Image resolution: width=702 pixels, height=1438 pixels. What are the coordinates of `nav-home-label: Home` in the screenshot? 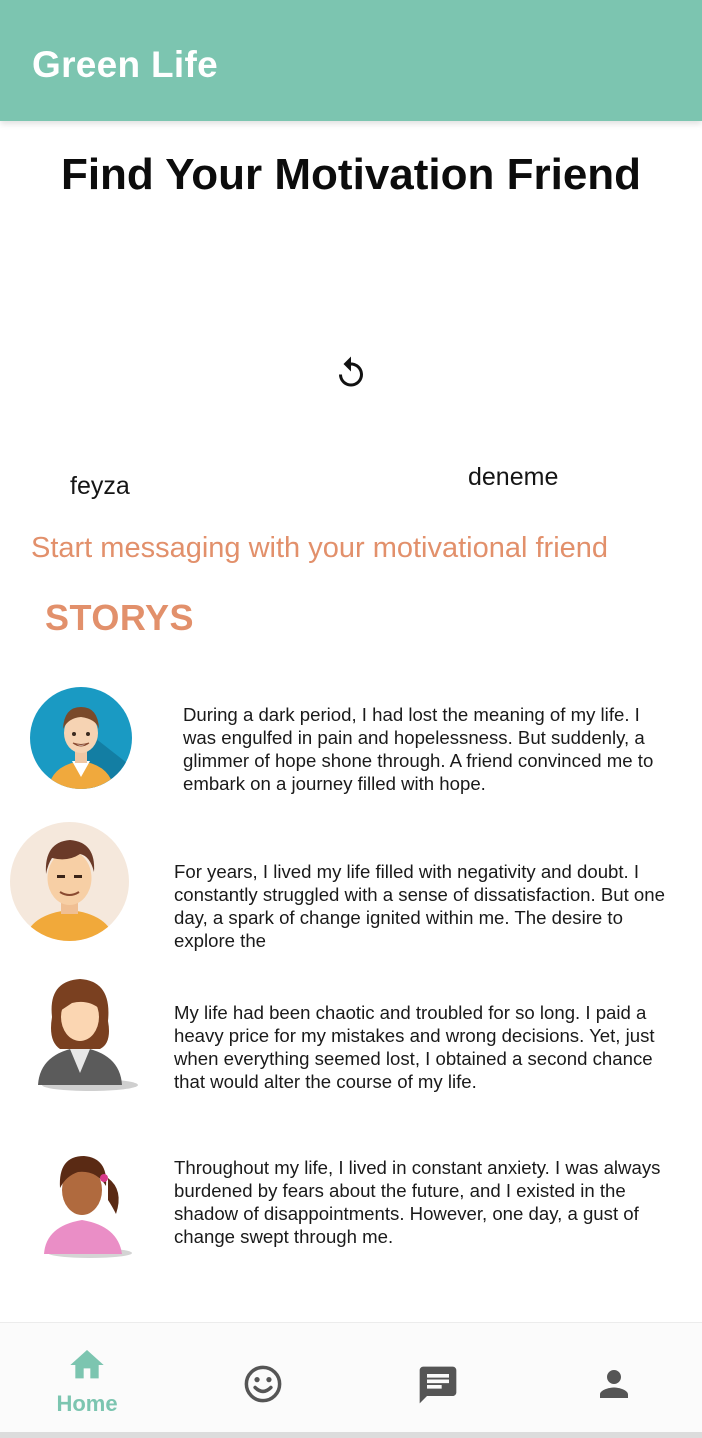 It's located at (87, 1403).